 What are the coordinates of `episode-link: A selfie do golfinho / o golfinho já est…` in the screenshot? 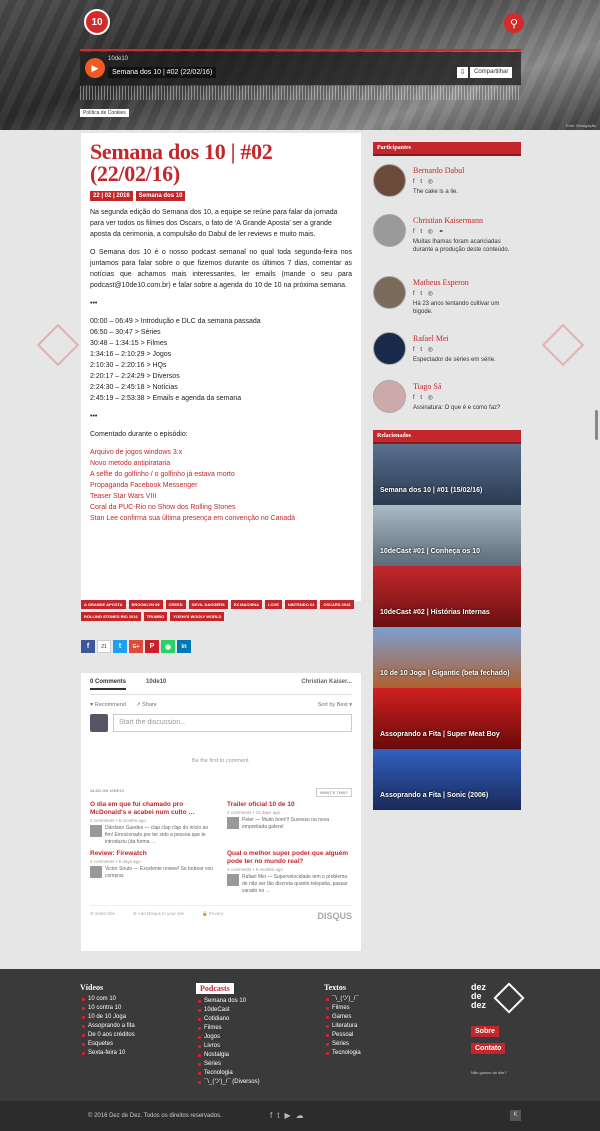 It's located at (221, 474).